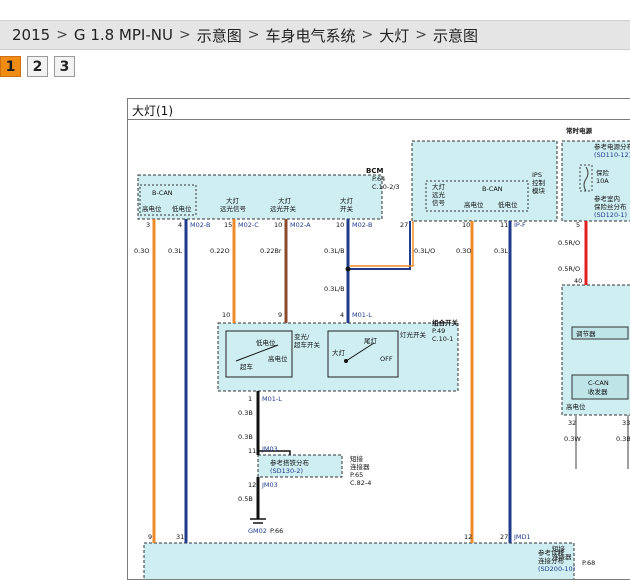 Image resolution: width=630 pixels, height=580 pixels. What do you see at coordinates (348, 269) in the screenshot?
I see `wire-junction` at bounding box center [348, 269].